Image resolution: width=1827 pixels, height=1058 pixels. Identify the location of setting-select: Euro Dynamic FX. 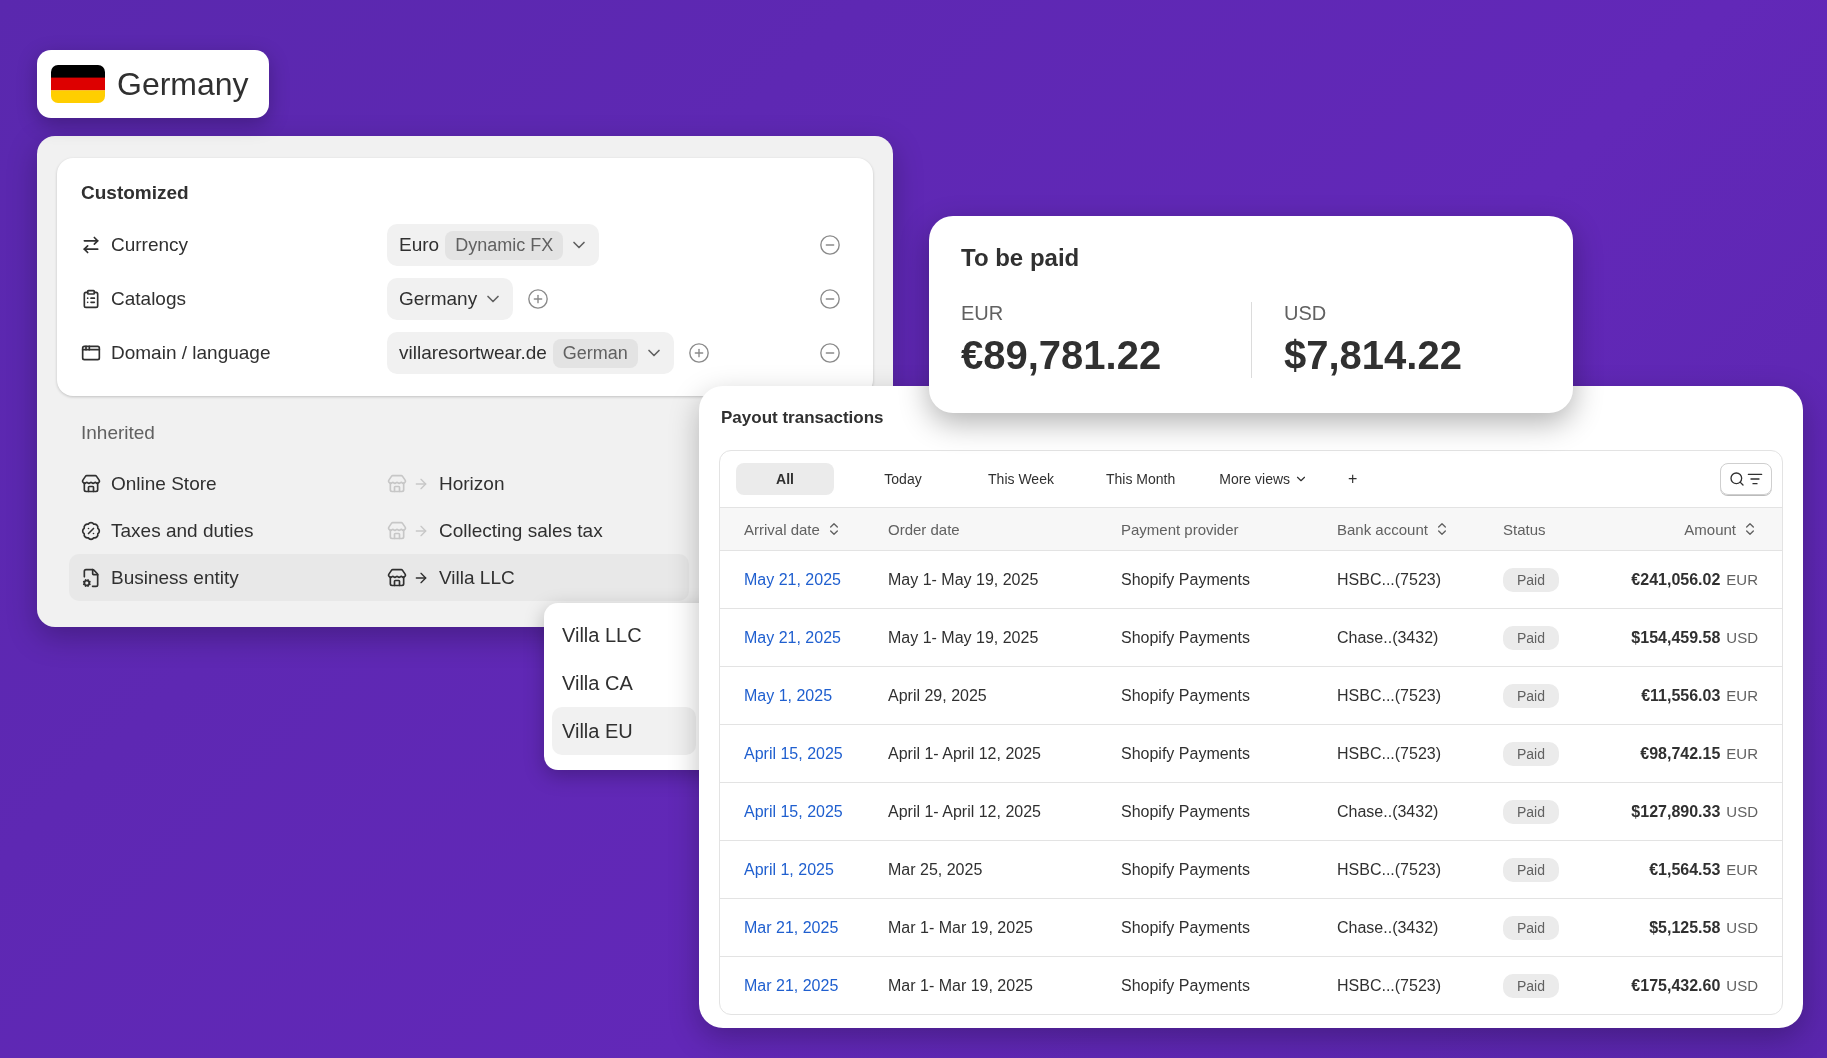
(493, 245).